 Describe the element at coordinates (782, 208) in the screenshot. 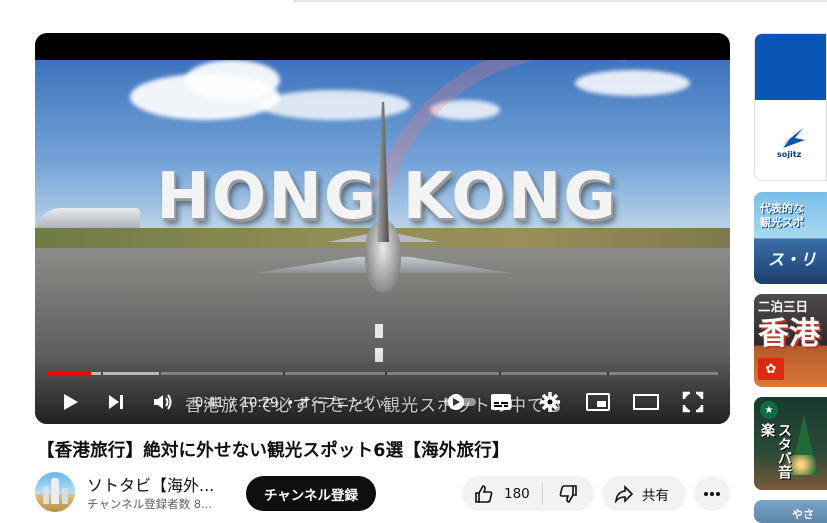

I see `thumbnail-line: 代表的な` at that location.